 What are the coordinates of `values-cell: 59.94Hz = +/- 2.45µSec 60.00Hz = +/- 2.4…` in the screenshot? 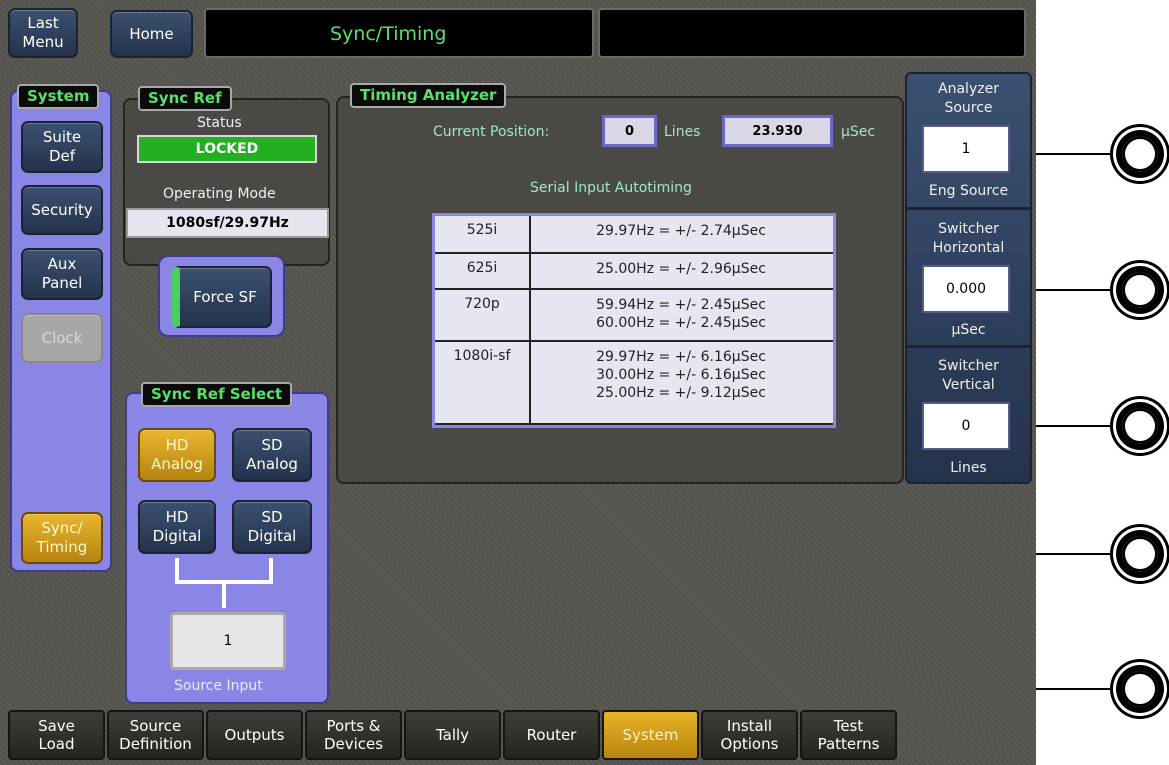 It's located at (681, 314).